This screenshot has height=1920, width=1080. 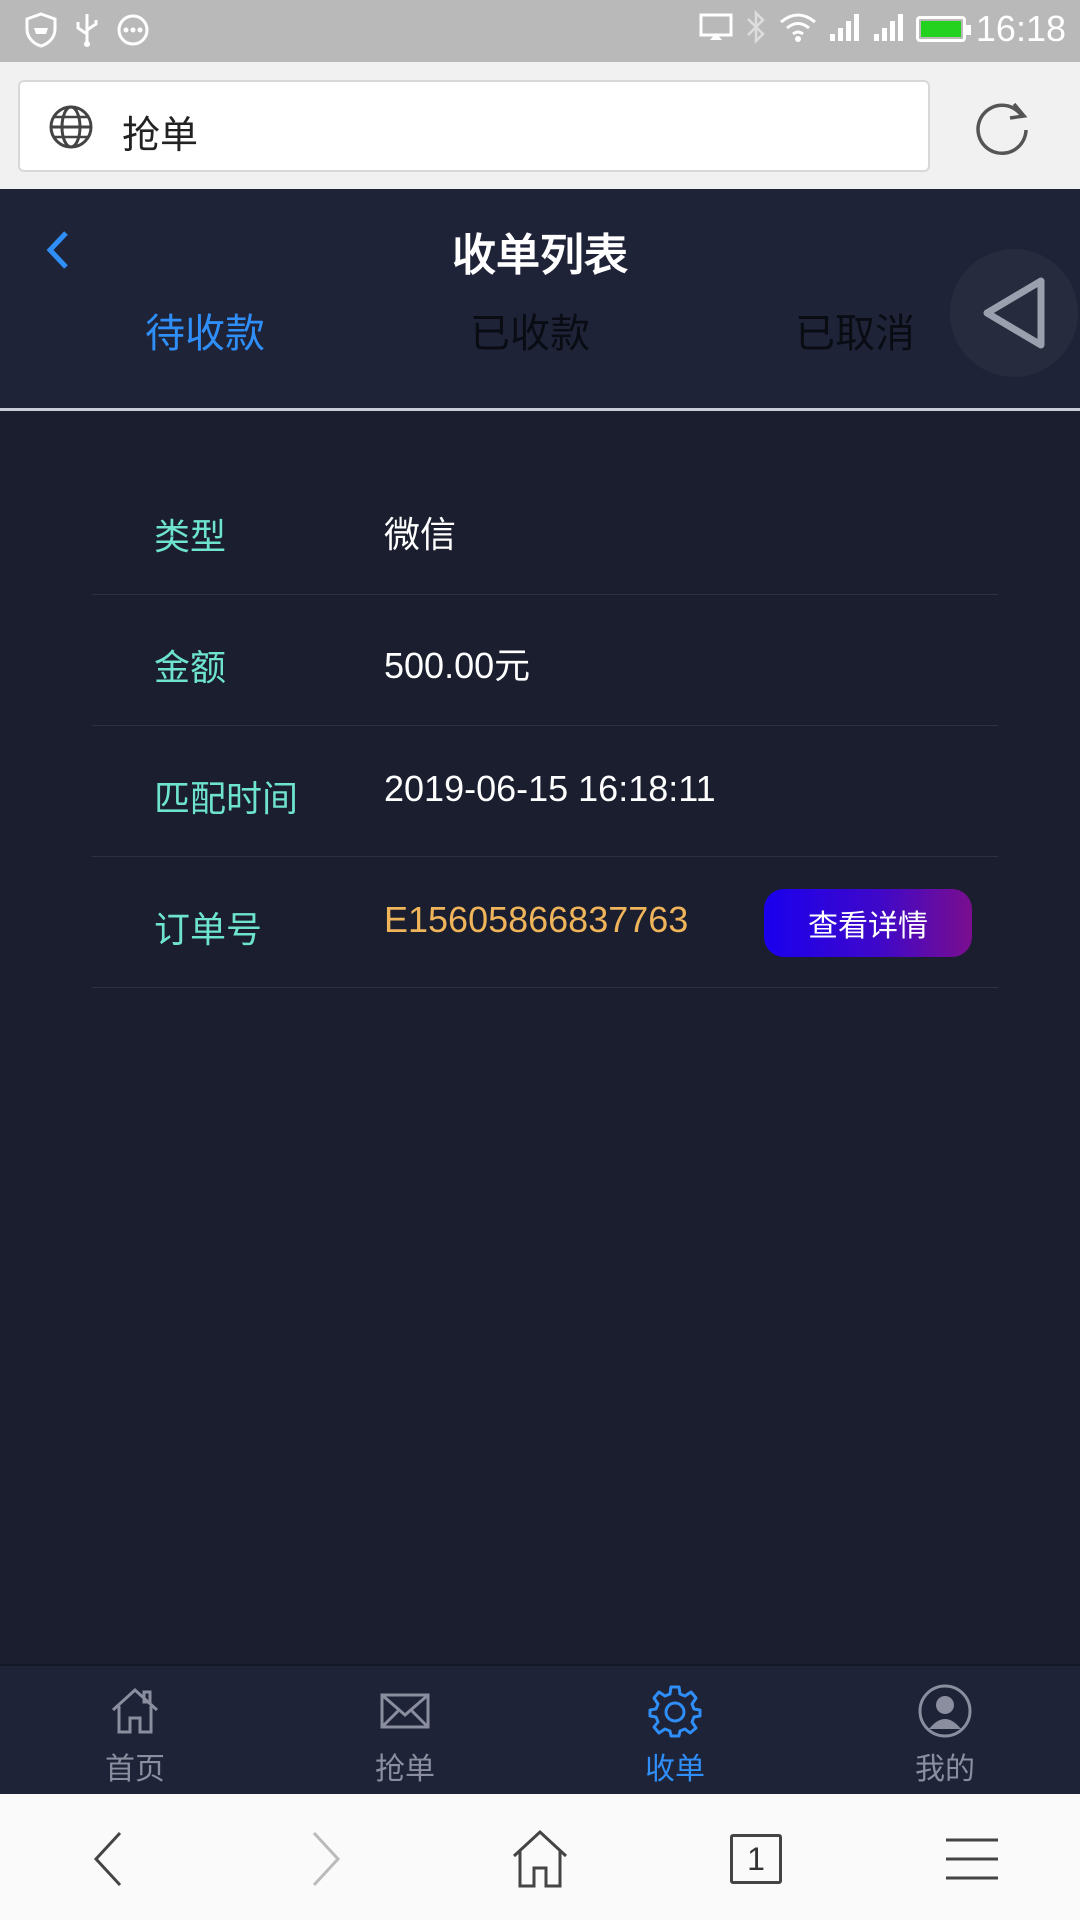 I want to click on order-row-order-number: 订单号 E15605866837763 查看详情, so click(x=545, y=922).